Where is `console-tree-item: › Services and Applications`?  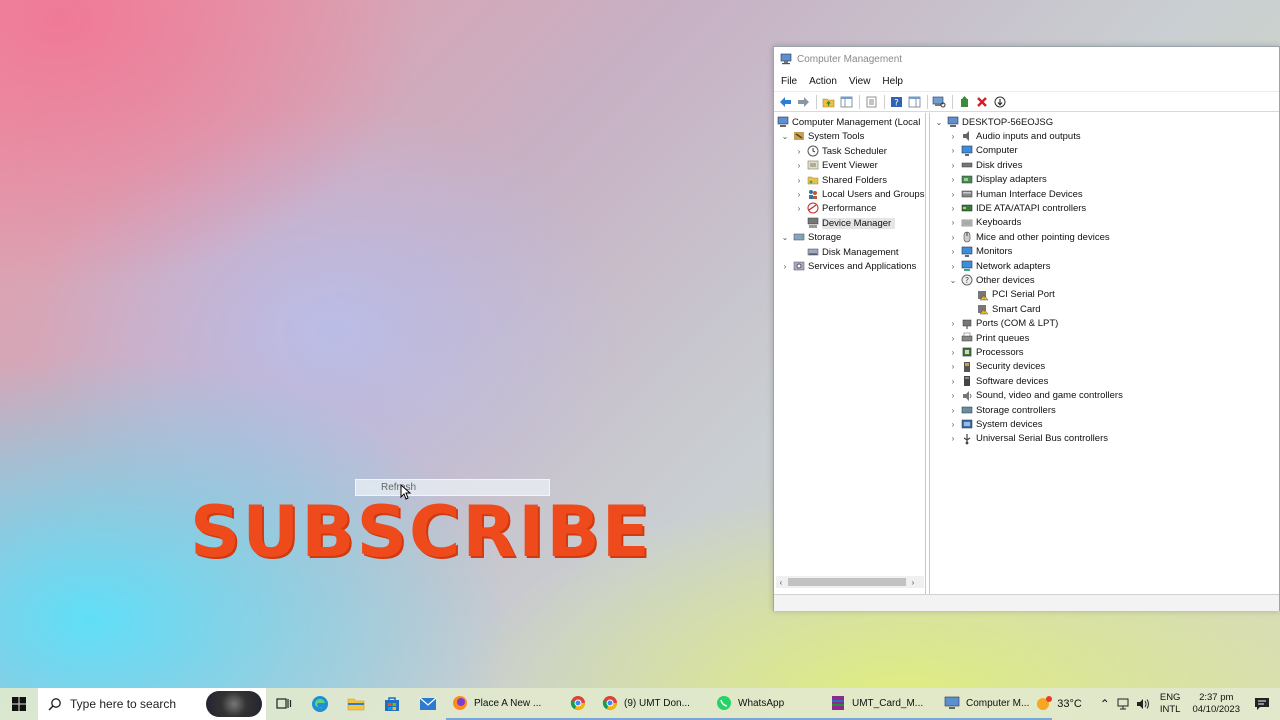 console-tree-item: › Services and Applications is located at coordinates (848, 266).